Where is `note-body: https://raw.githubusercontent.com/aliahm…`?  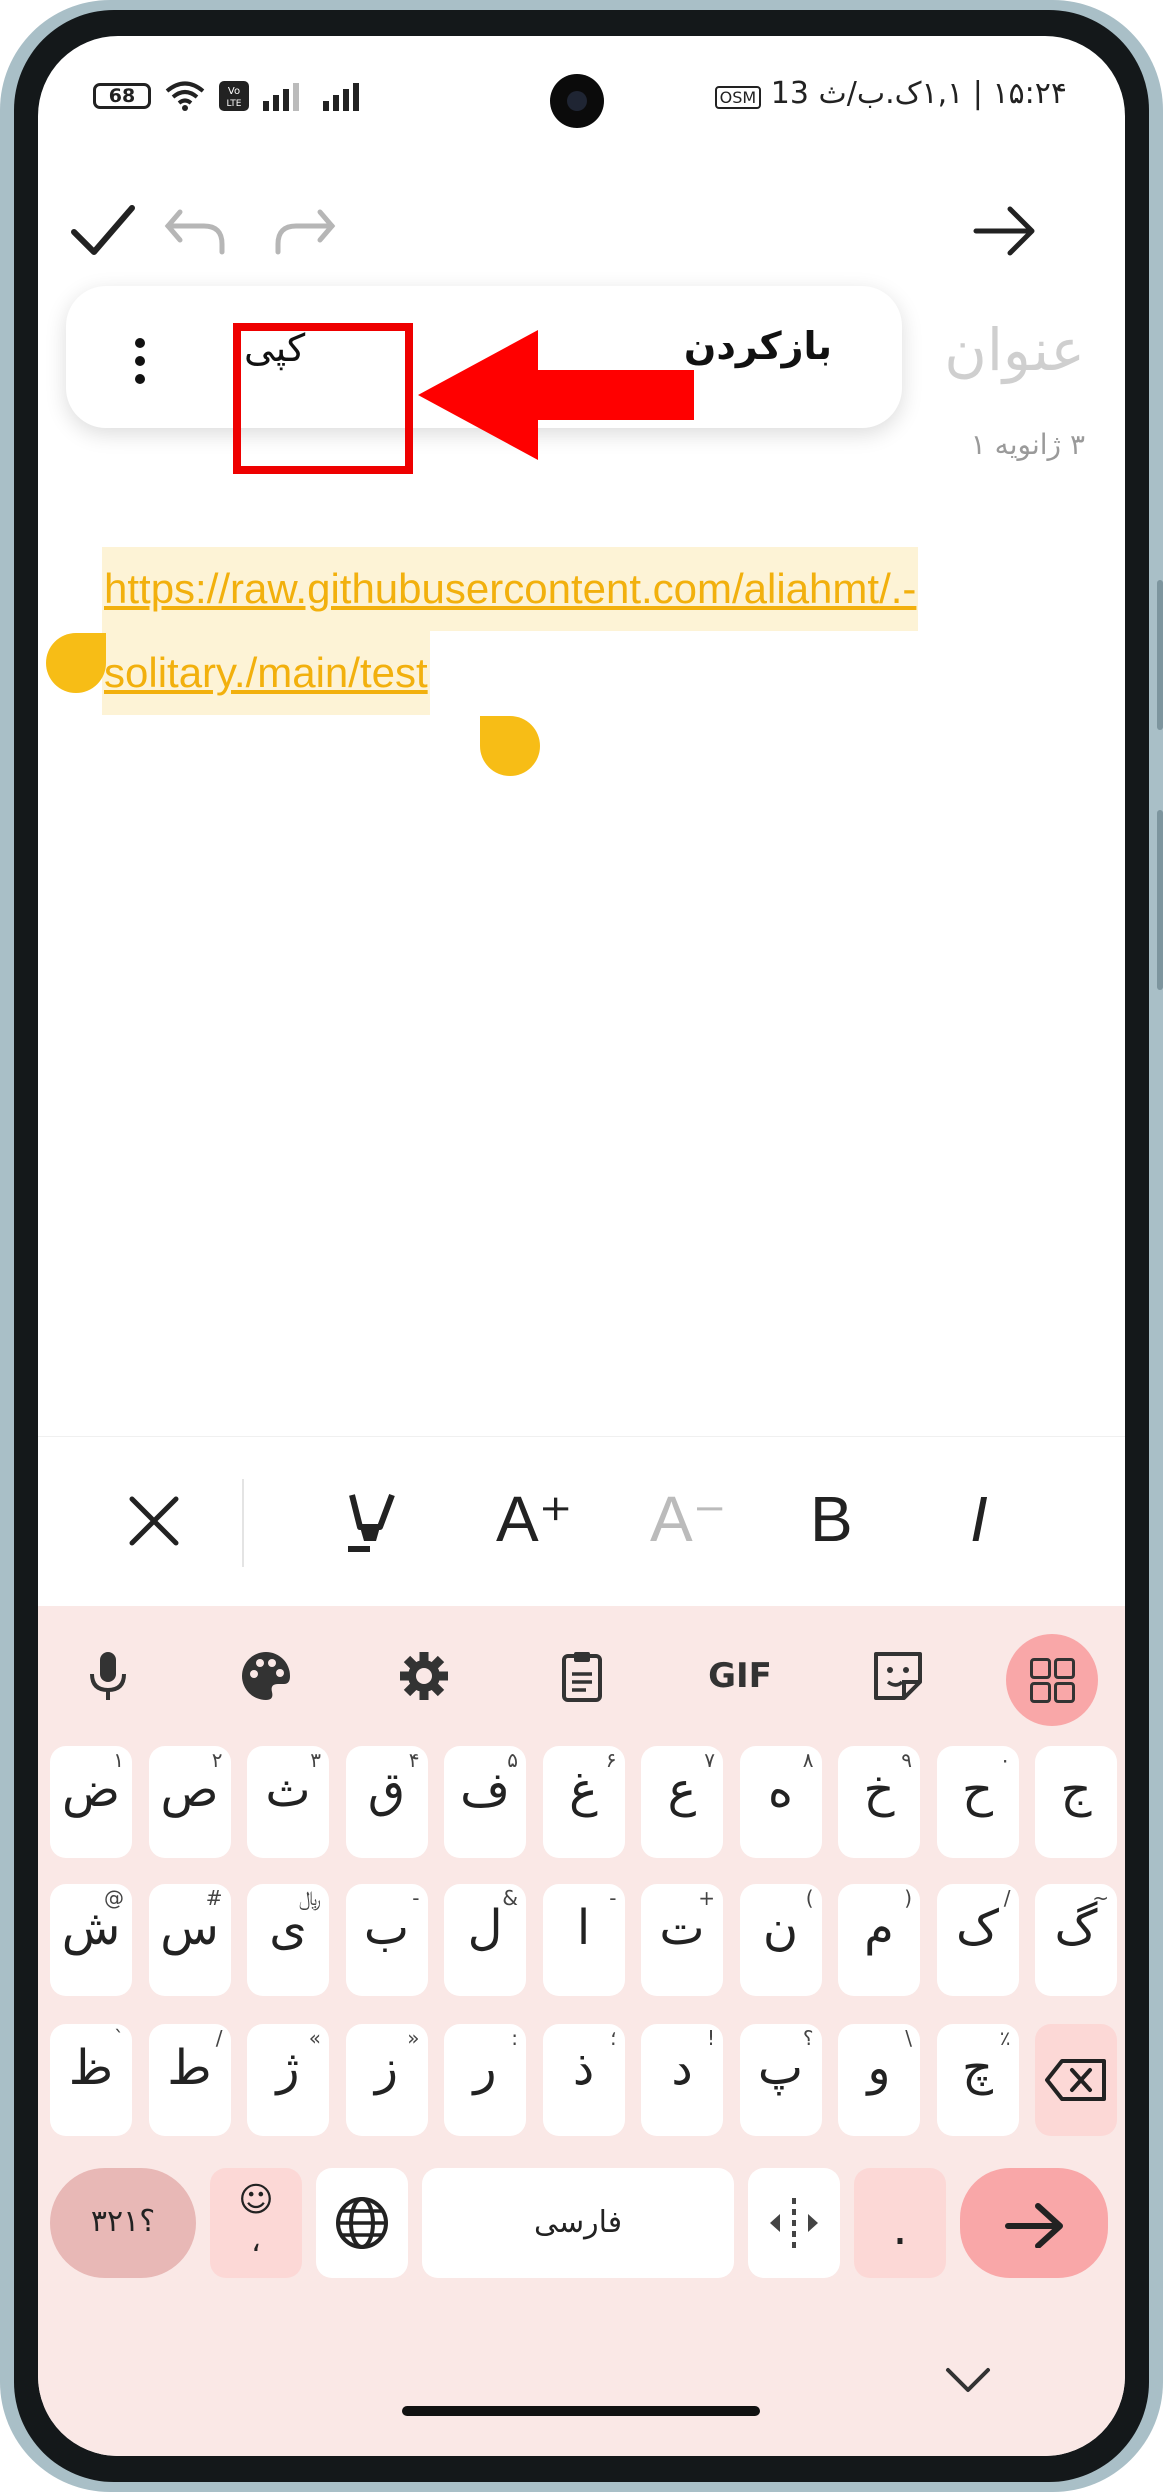
note-body: https://raw.githubusercontent.com/aliahm… is located at coordinates (582, 631).